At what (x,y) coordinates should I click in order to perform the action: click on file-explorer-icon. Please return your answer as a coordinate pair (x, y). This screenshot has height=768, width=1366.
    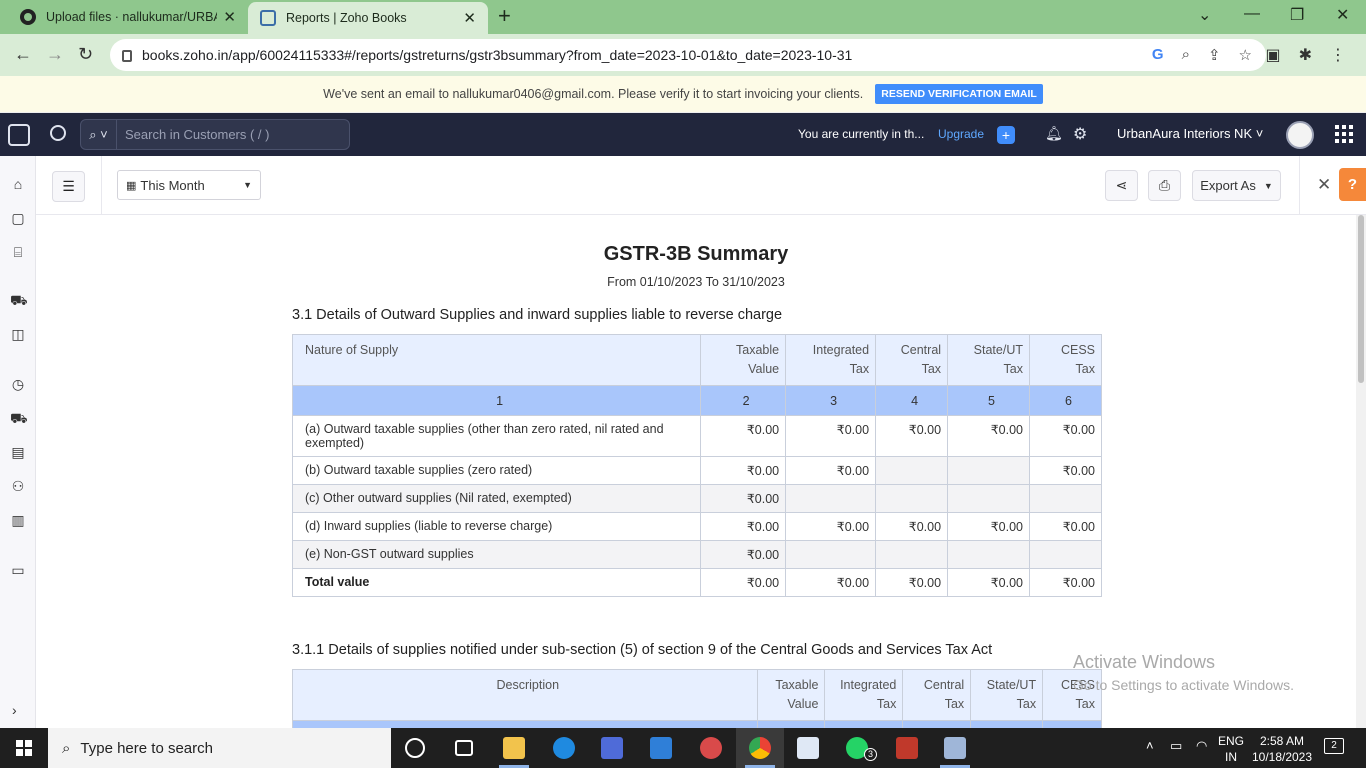
    Looking at the image, I should click on (514, 748).